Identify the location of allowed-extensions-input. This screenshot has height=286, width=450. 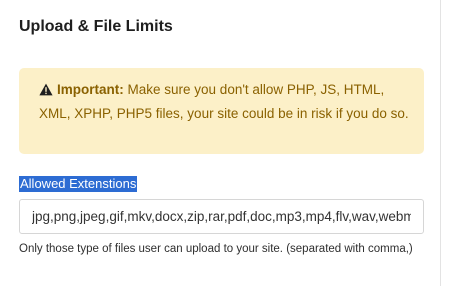
(221, 216).